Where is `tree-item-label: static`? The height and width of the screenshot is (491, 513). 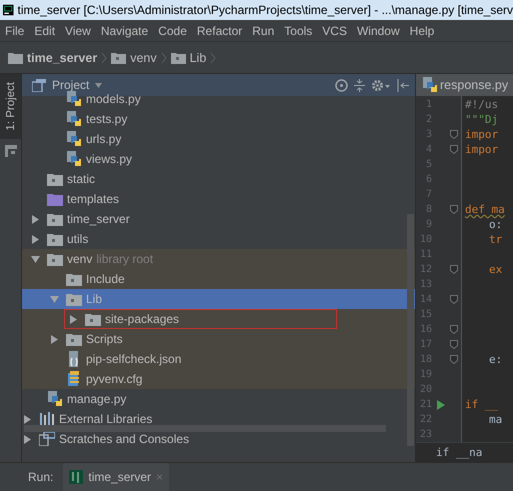 tree-item-label: static is located at coordinates (81, 179).